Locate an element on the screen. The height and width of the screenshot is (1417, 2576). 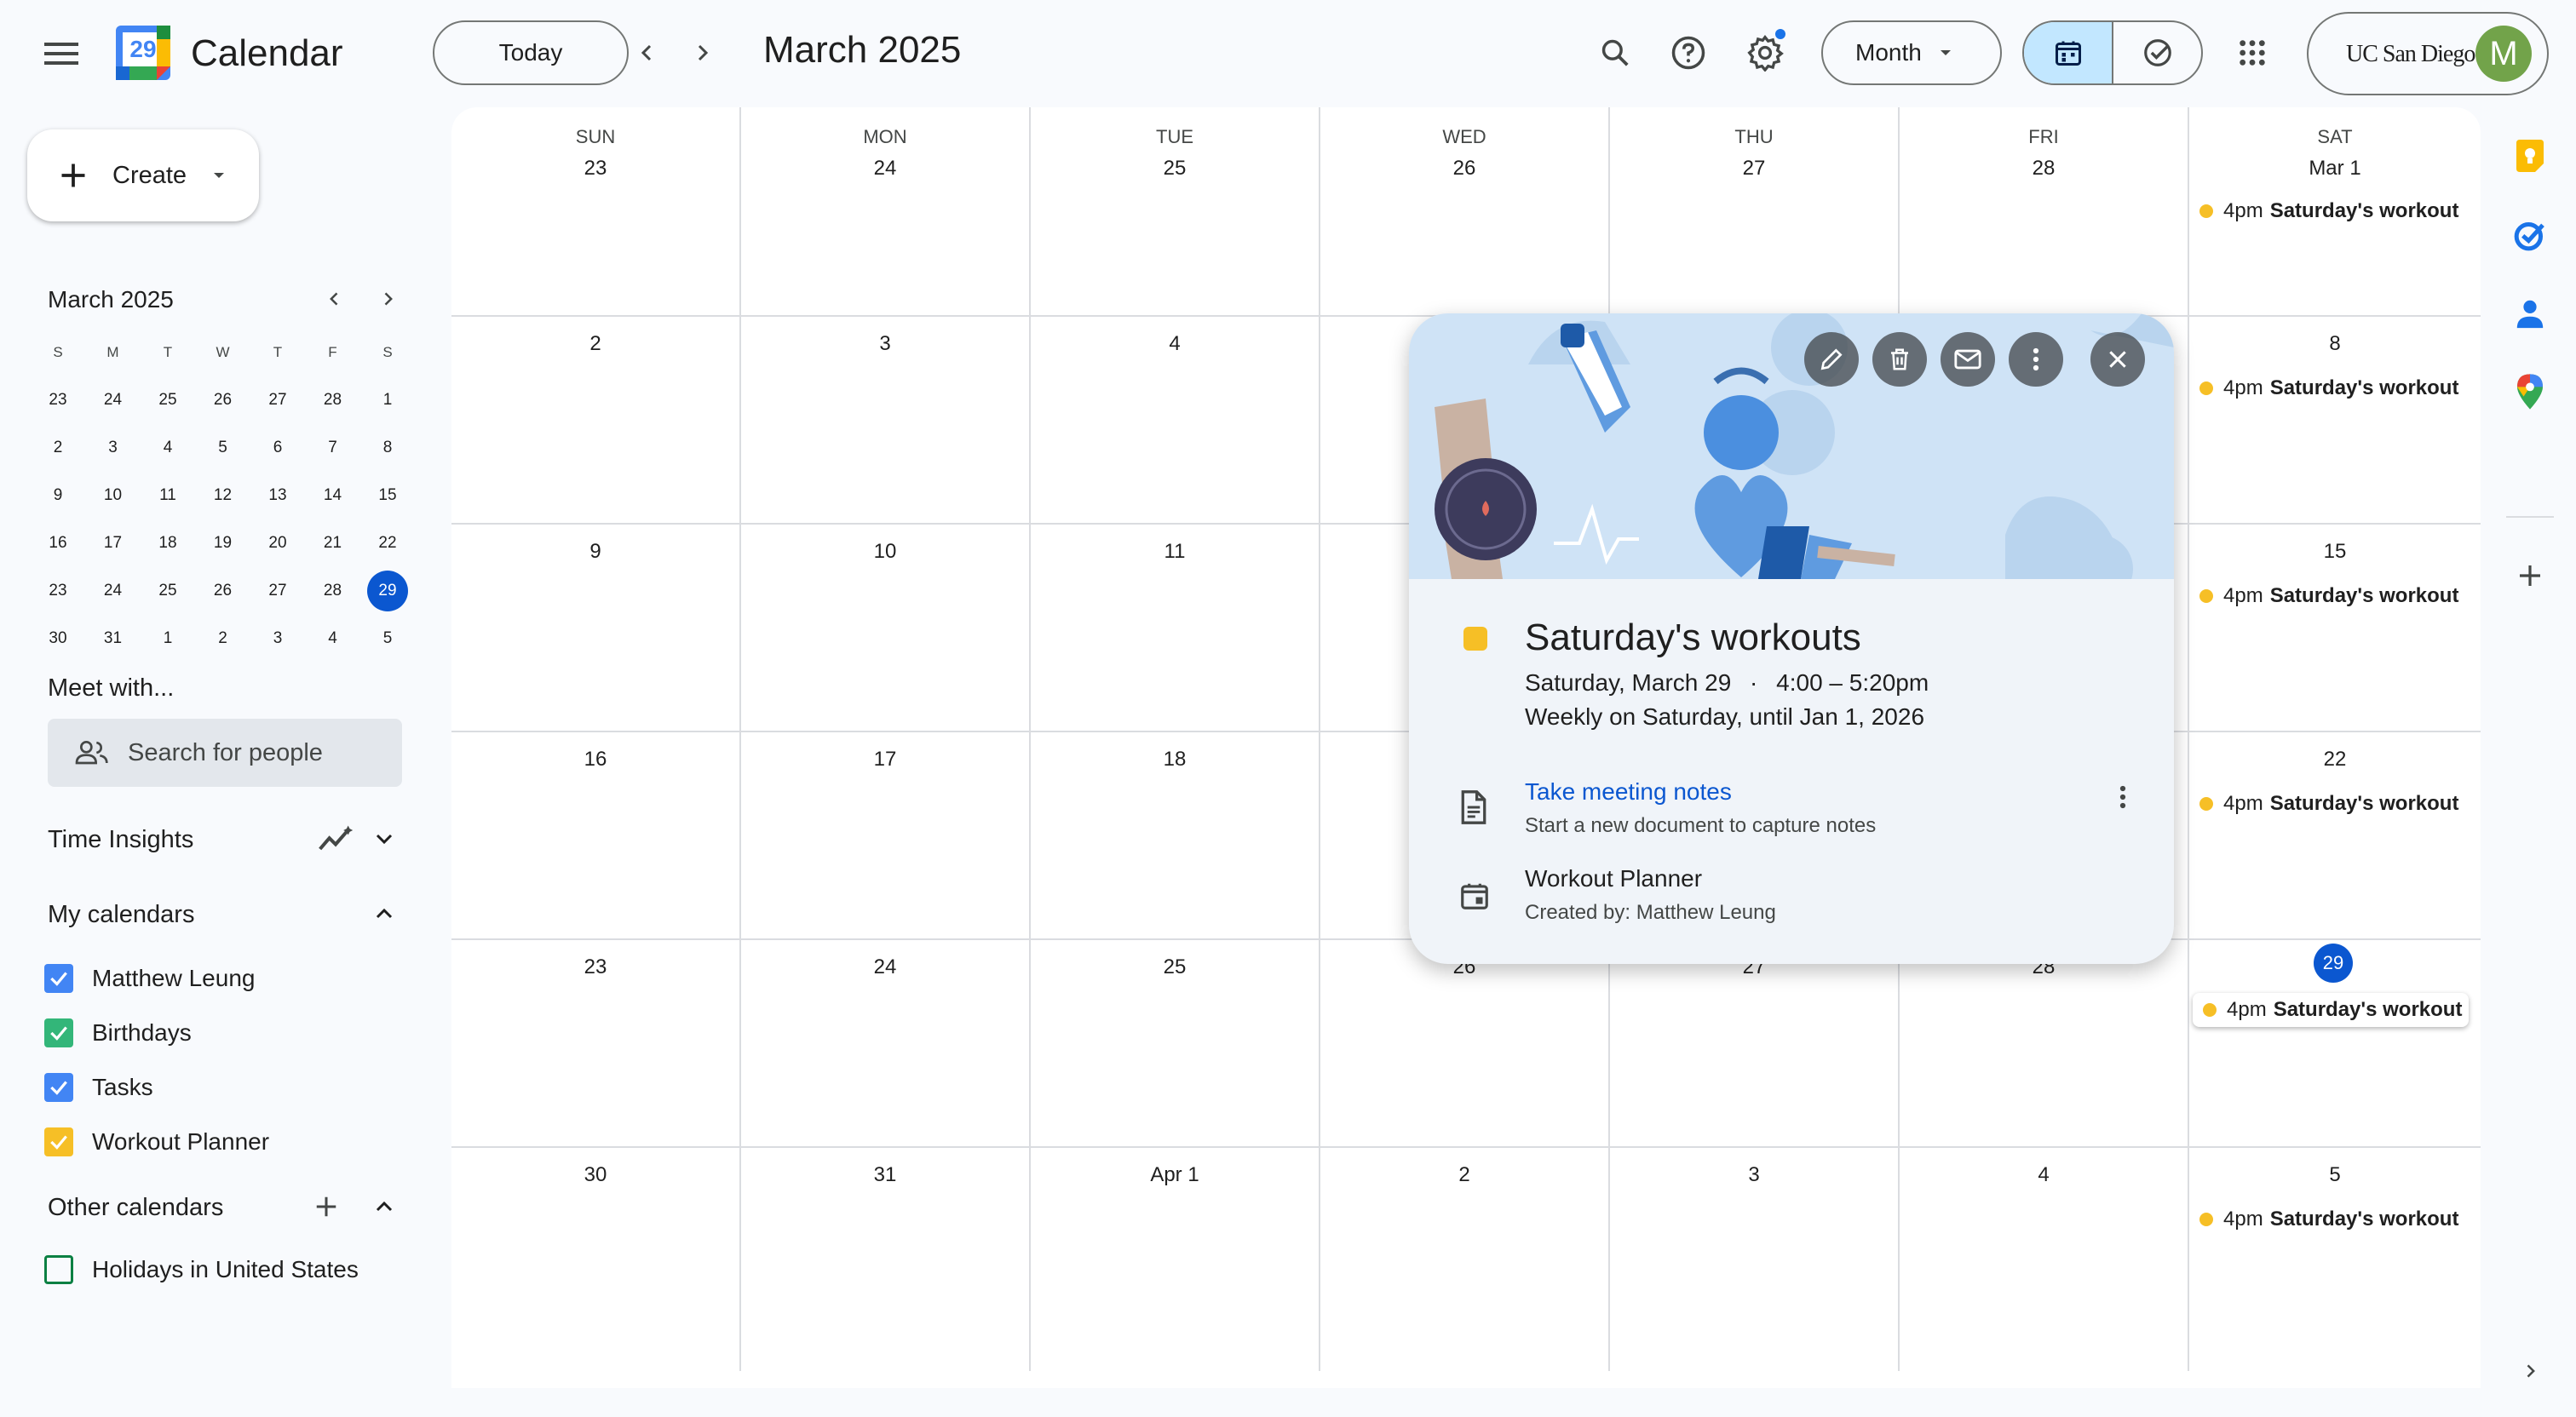
next-month-button is located at coordinates (702, 53).